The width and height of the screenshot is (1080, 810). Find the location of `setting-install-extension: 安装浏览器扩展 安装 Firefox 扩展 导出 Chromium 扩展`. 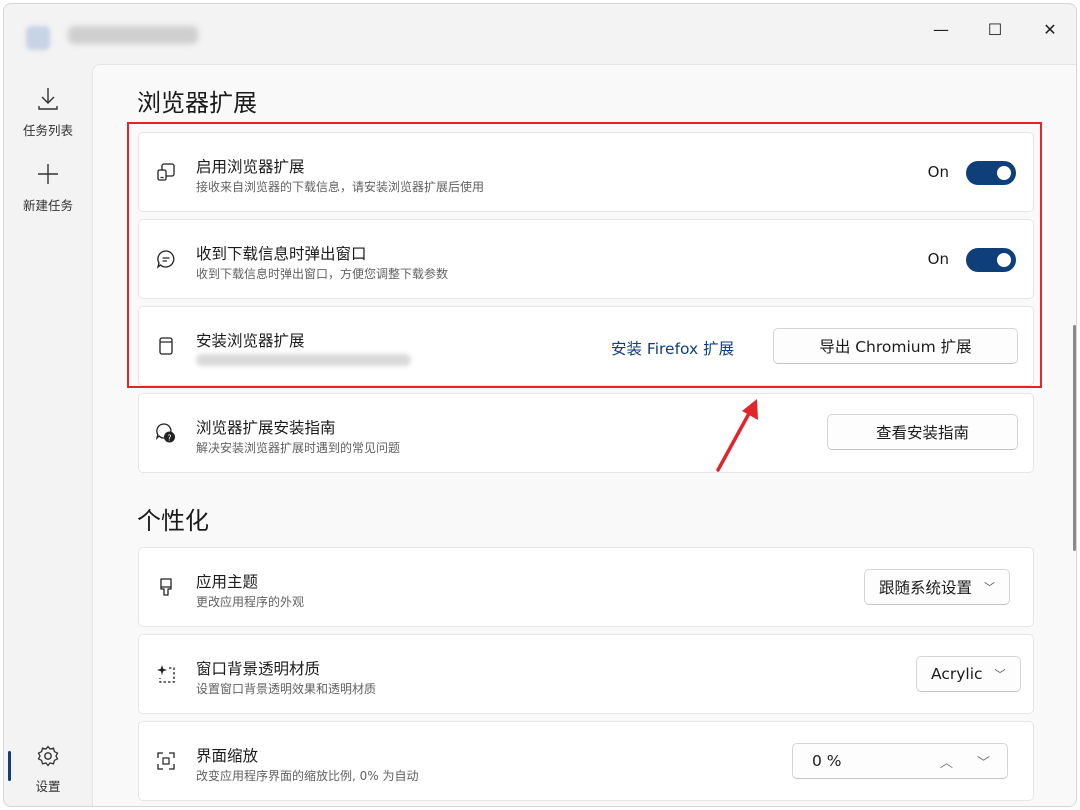

setting-install-extension: 安装浏览器扩展 安装 Firefox 扩展 导出 Chromium 扩展 is located at coordinates (586, 346).